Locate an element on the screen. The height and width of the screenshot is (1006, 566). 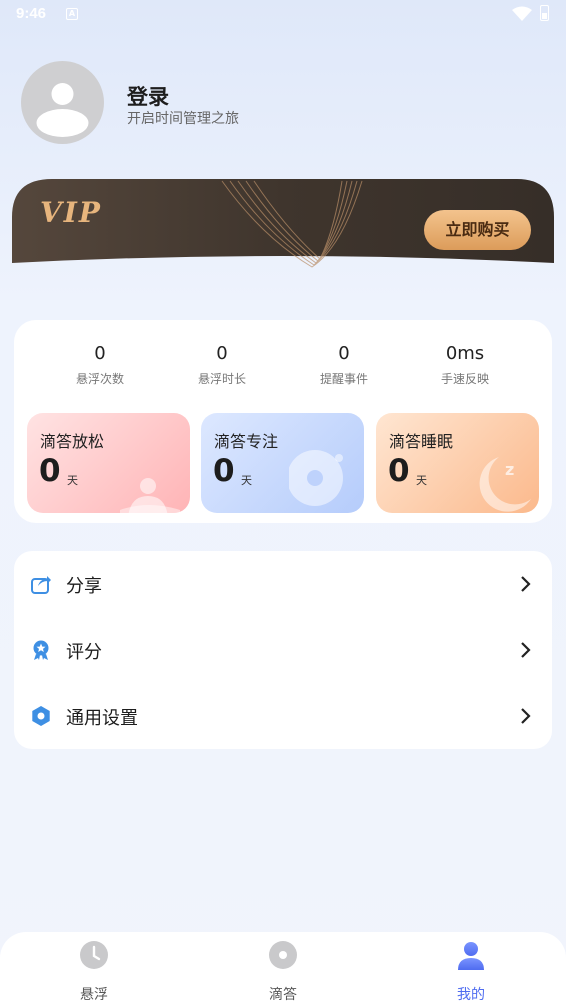
menu-item-rate: 评分 is located at coordinates (283, 650).